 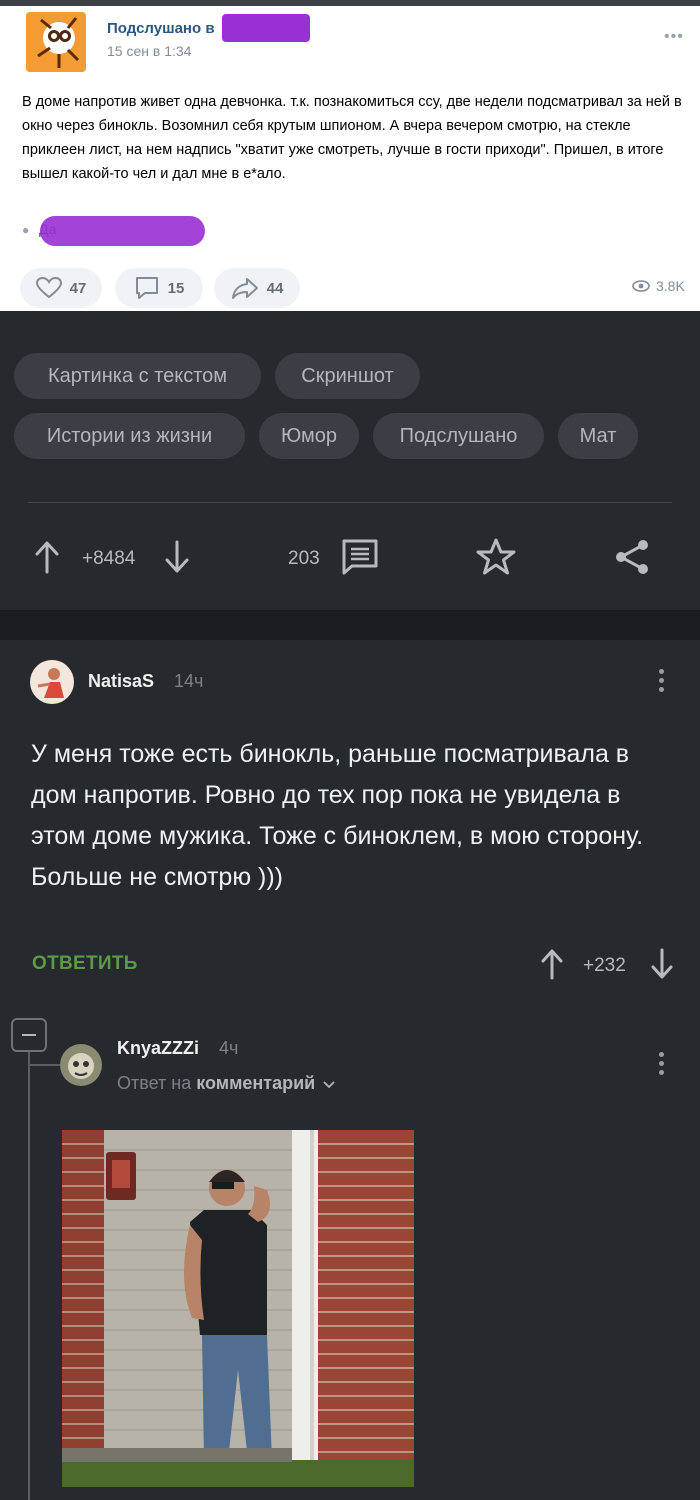 I want to click on divider, so click(x=350, y=502).